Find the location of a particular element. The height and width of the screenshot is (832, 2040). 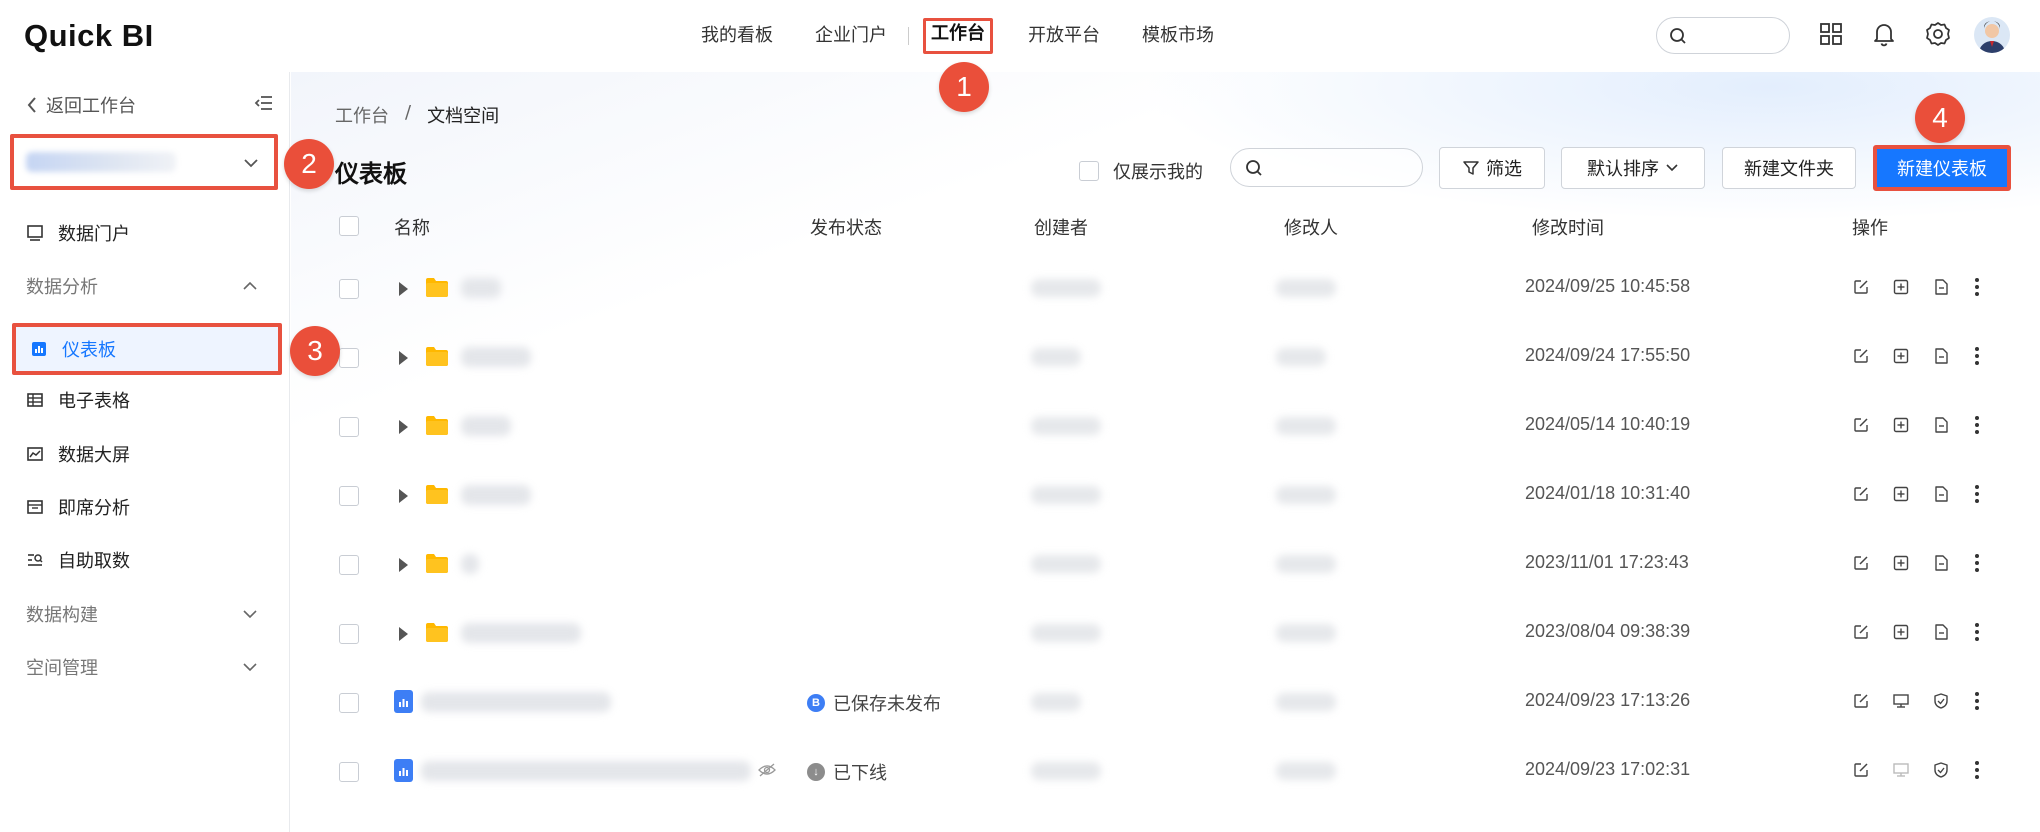

breadcrumb-workbench: 工作台 is located at coordinates (362, 115).